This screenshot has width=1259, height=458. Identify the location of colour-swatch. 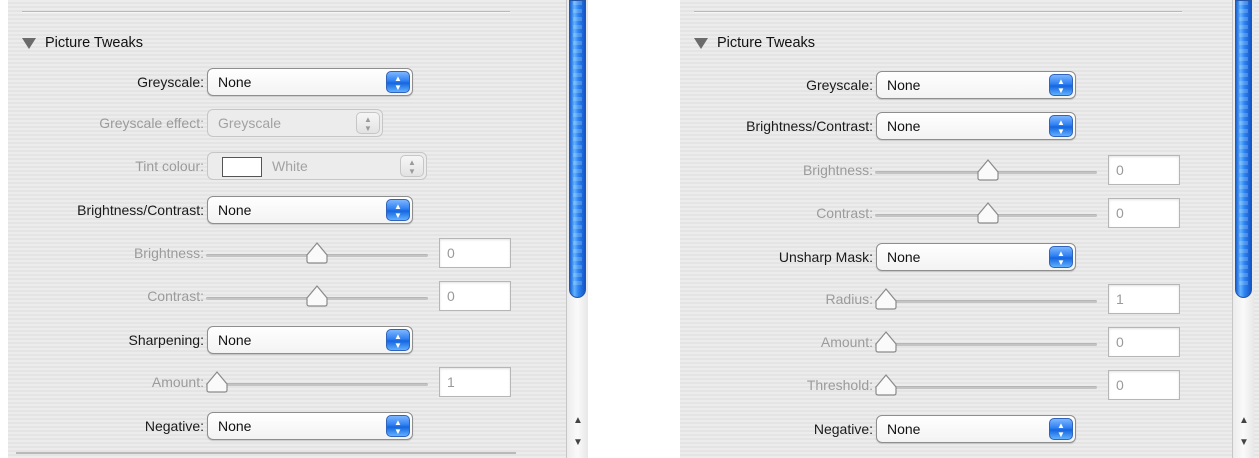
(242, 167).